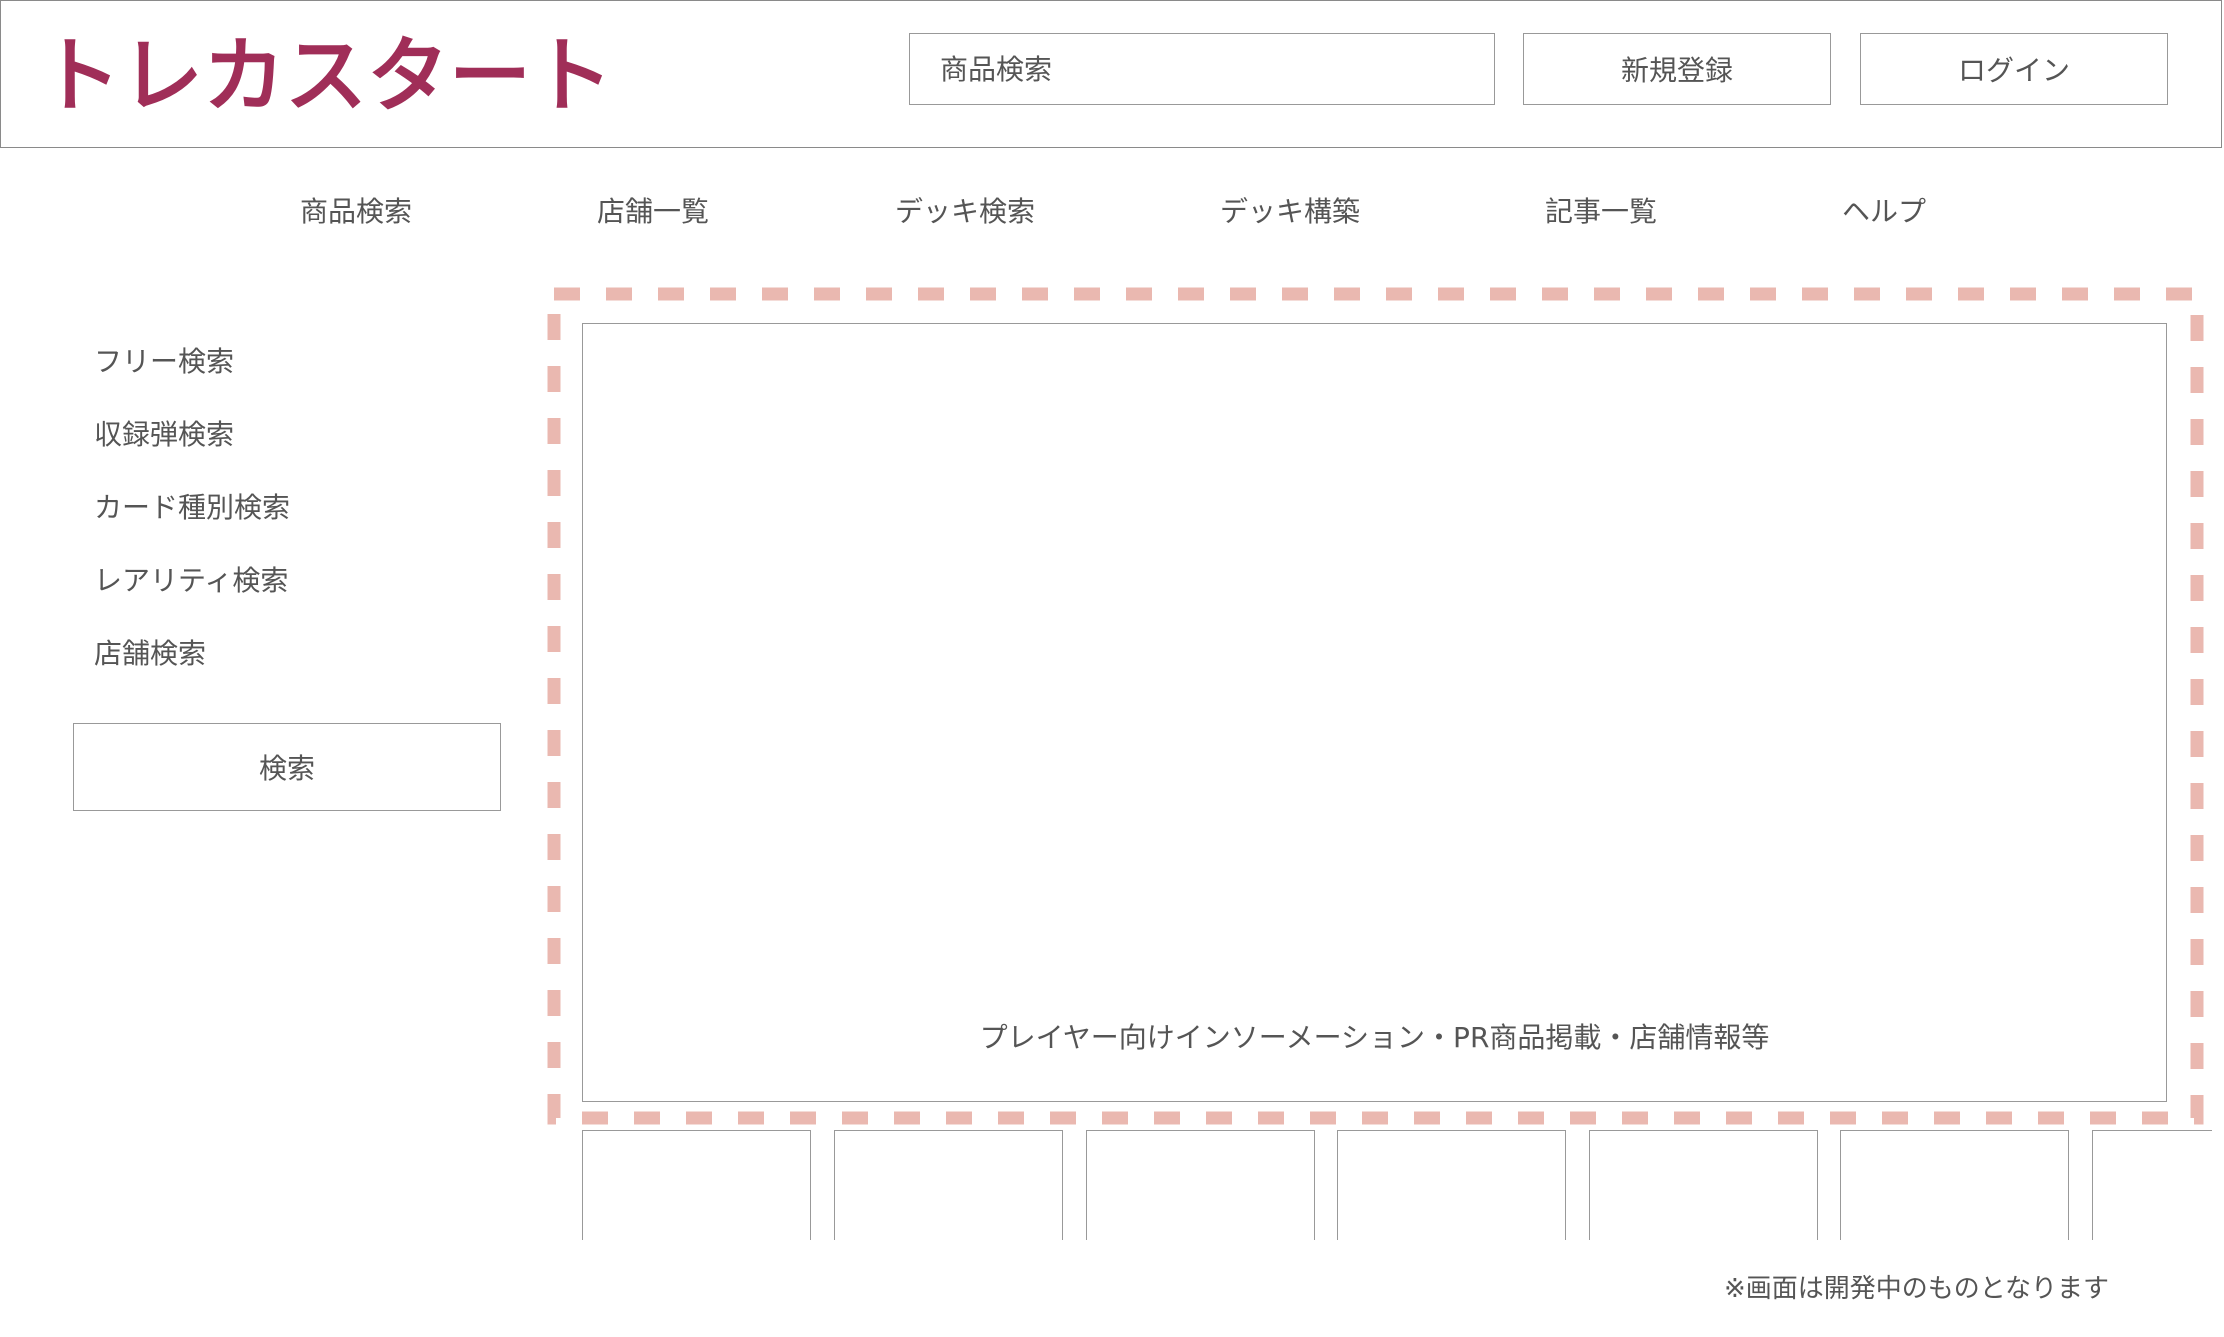  I want to click on sidebar-item-store-search: 店舗検索, so click(150, 652).